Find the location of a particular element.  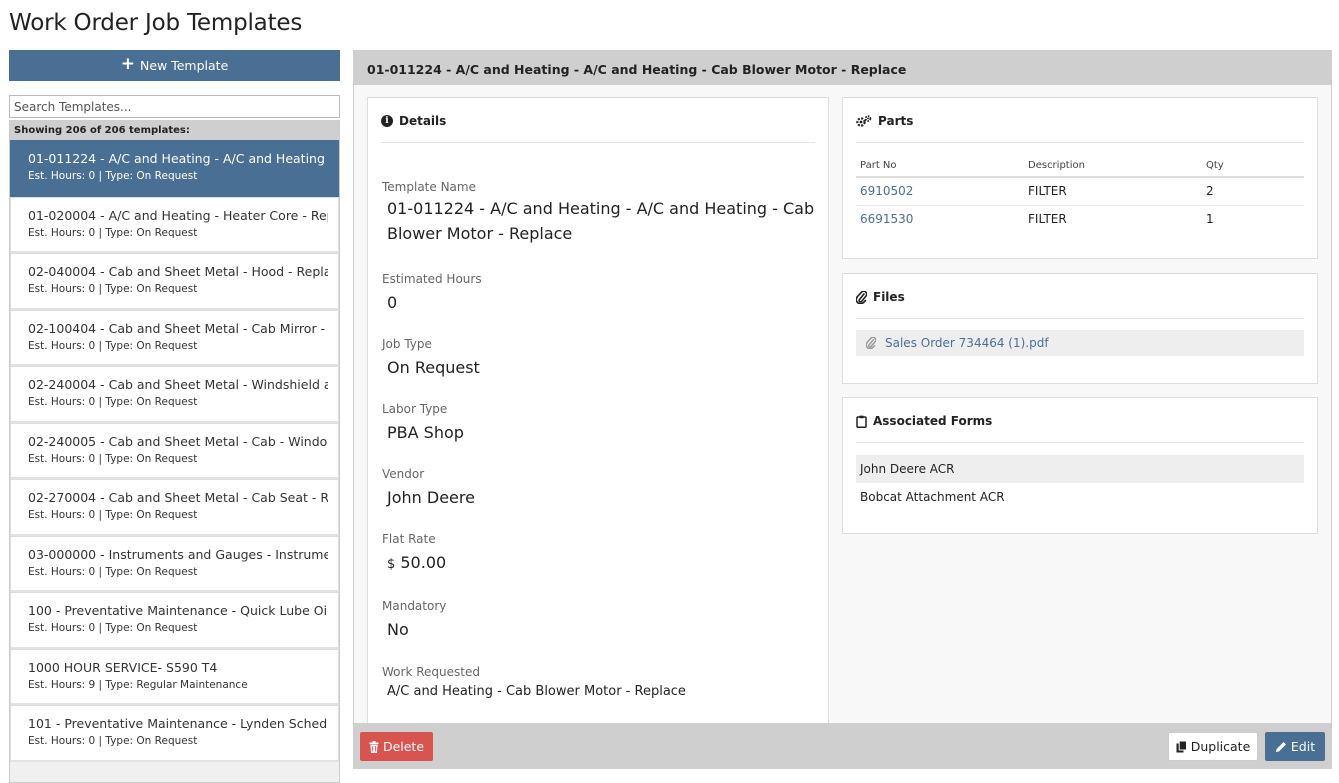

file-link: Sales Order 734464 (1).pdf is located at coordinates (967, 343).